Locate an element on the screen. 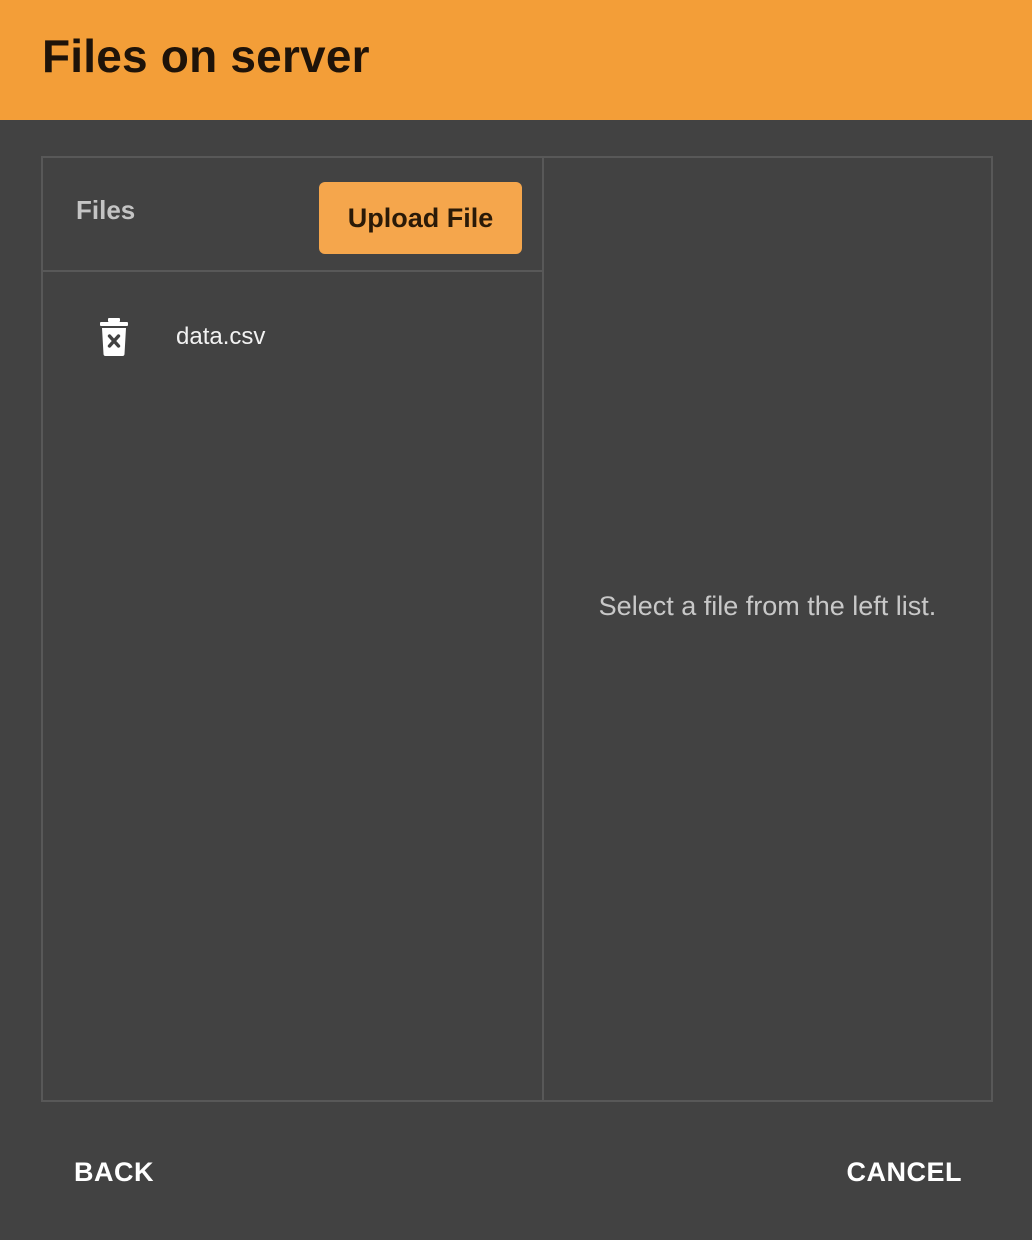  empty-preview-message: Select a file from the left list. is located at coordinates (767, 606).